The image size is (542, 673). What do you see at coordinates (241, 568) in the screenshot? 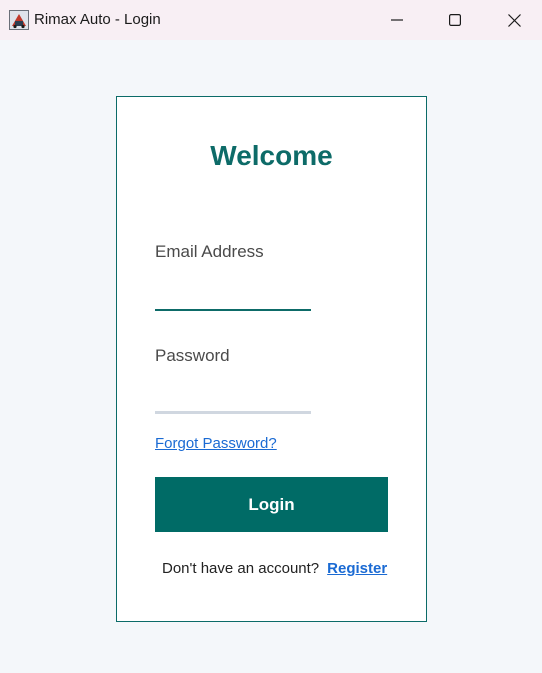
I see `register-prompt: Don't have an account?` at bounding box center [241, 568].